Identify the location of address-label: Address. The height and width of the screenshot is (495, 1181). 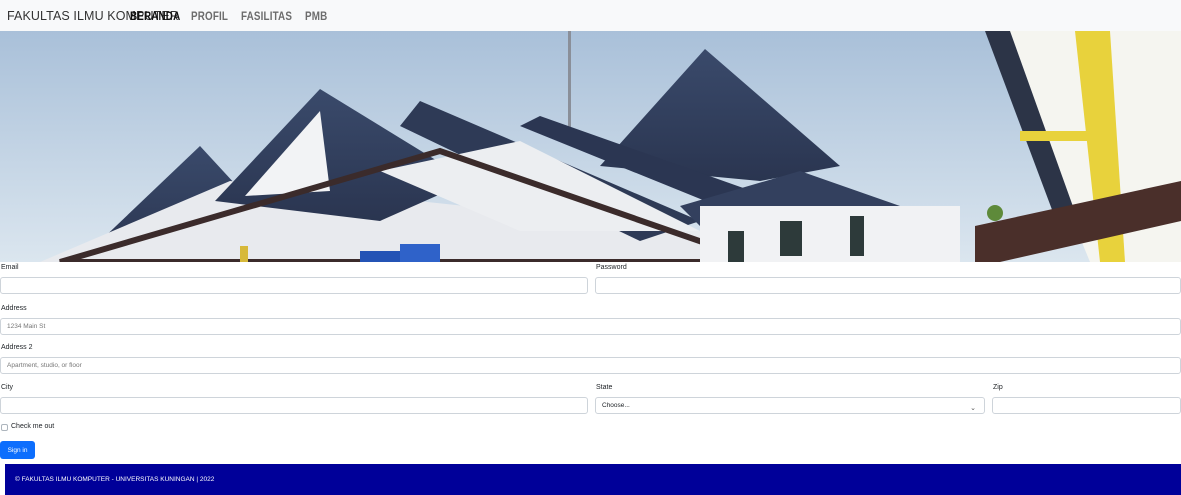
(14, 308).